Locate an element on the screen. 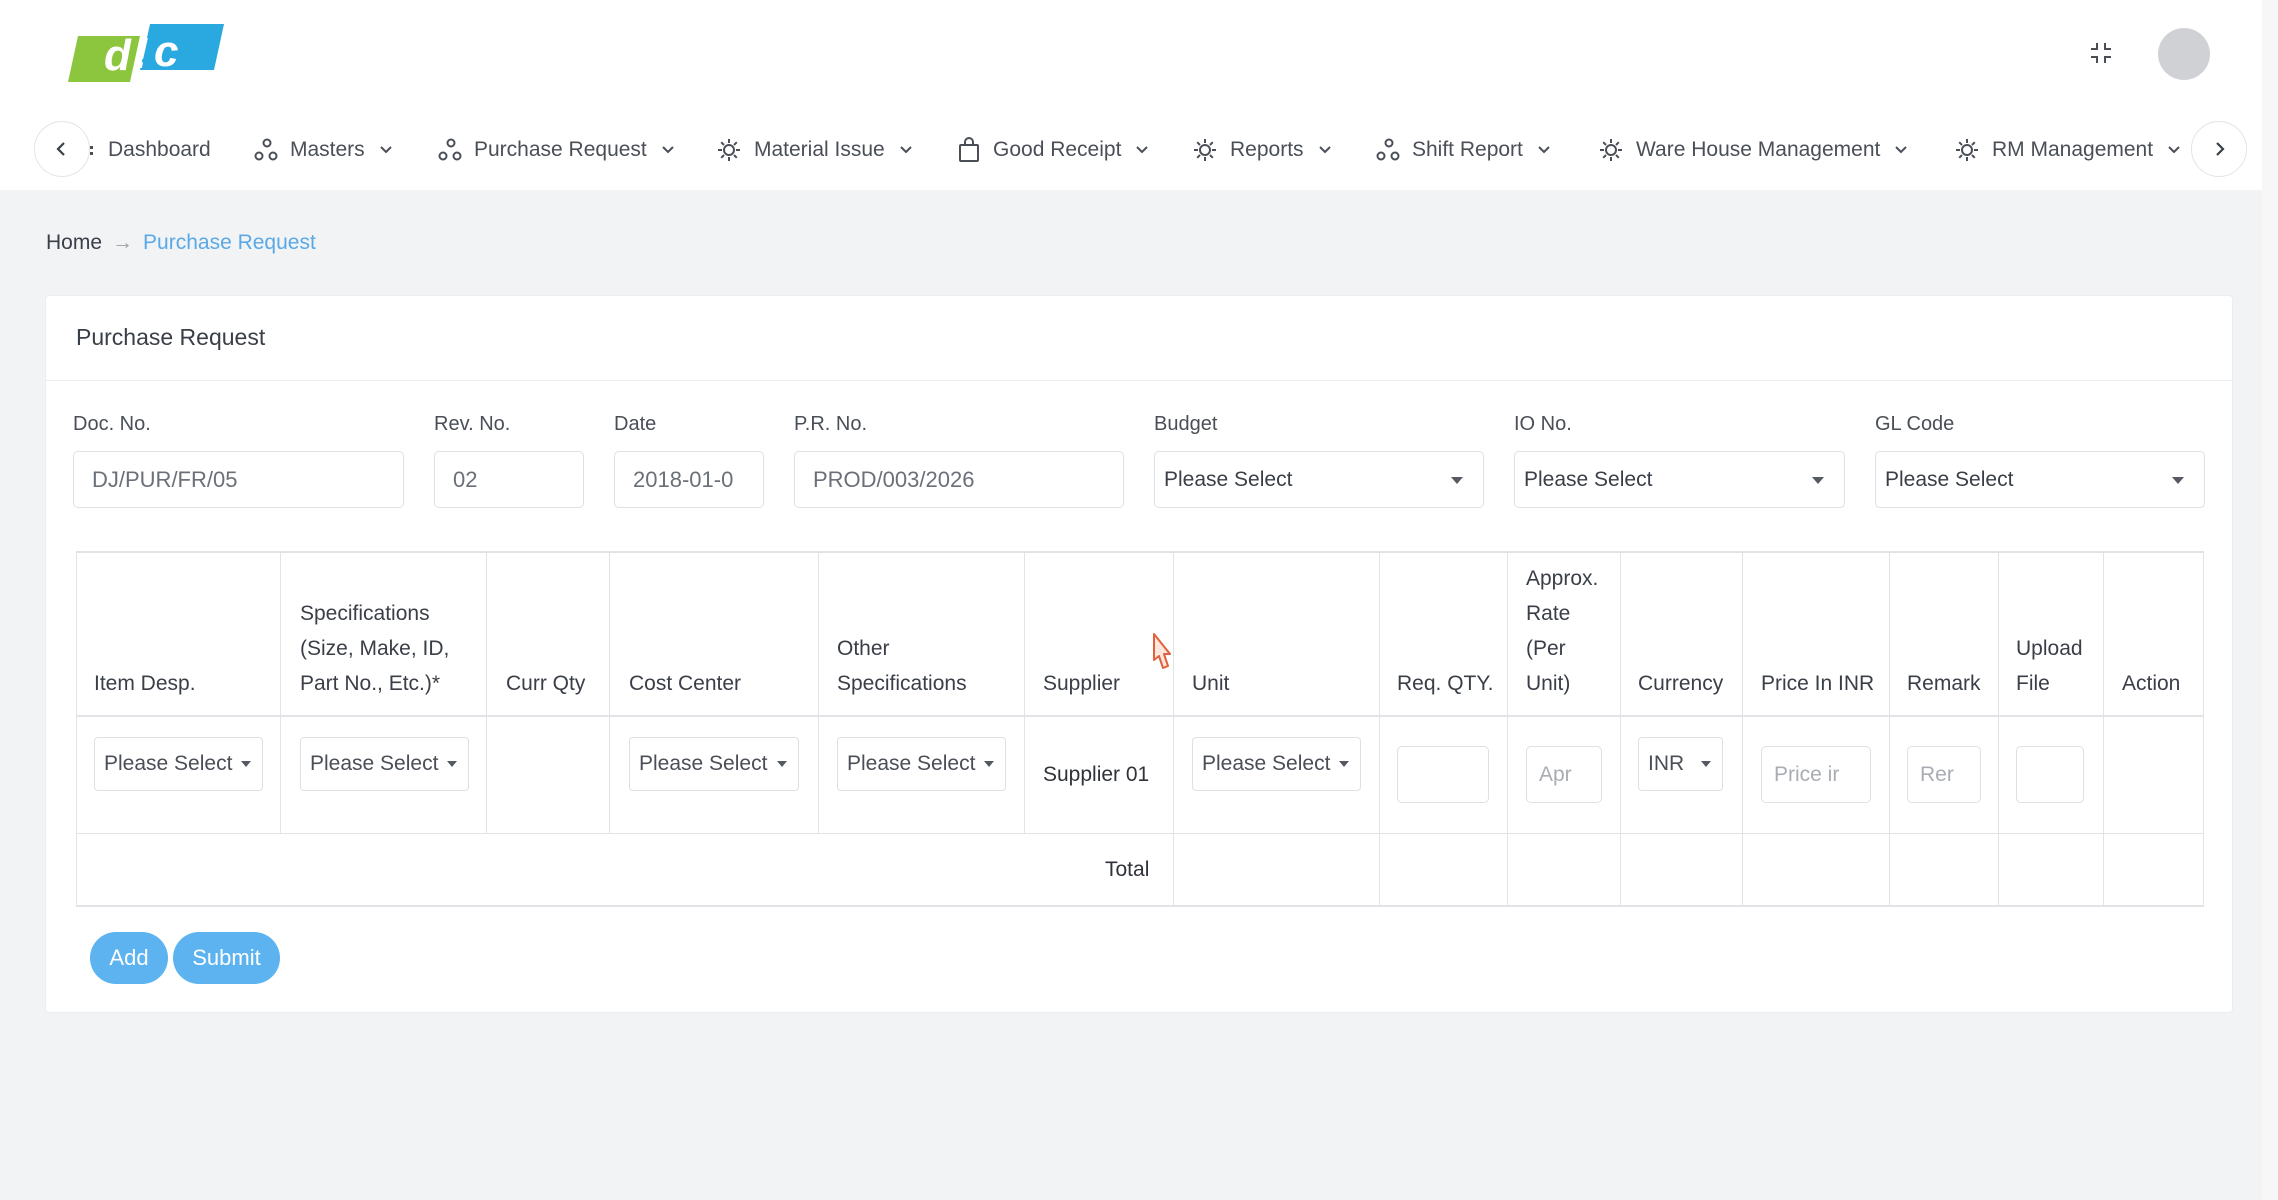 The image size is (2278, 1200). user-avatar is located at coordinates (2184, 54).